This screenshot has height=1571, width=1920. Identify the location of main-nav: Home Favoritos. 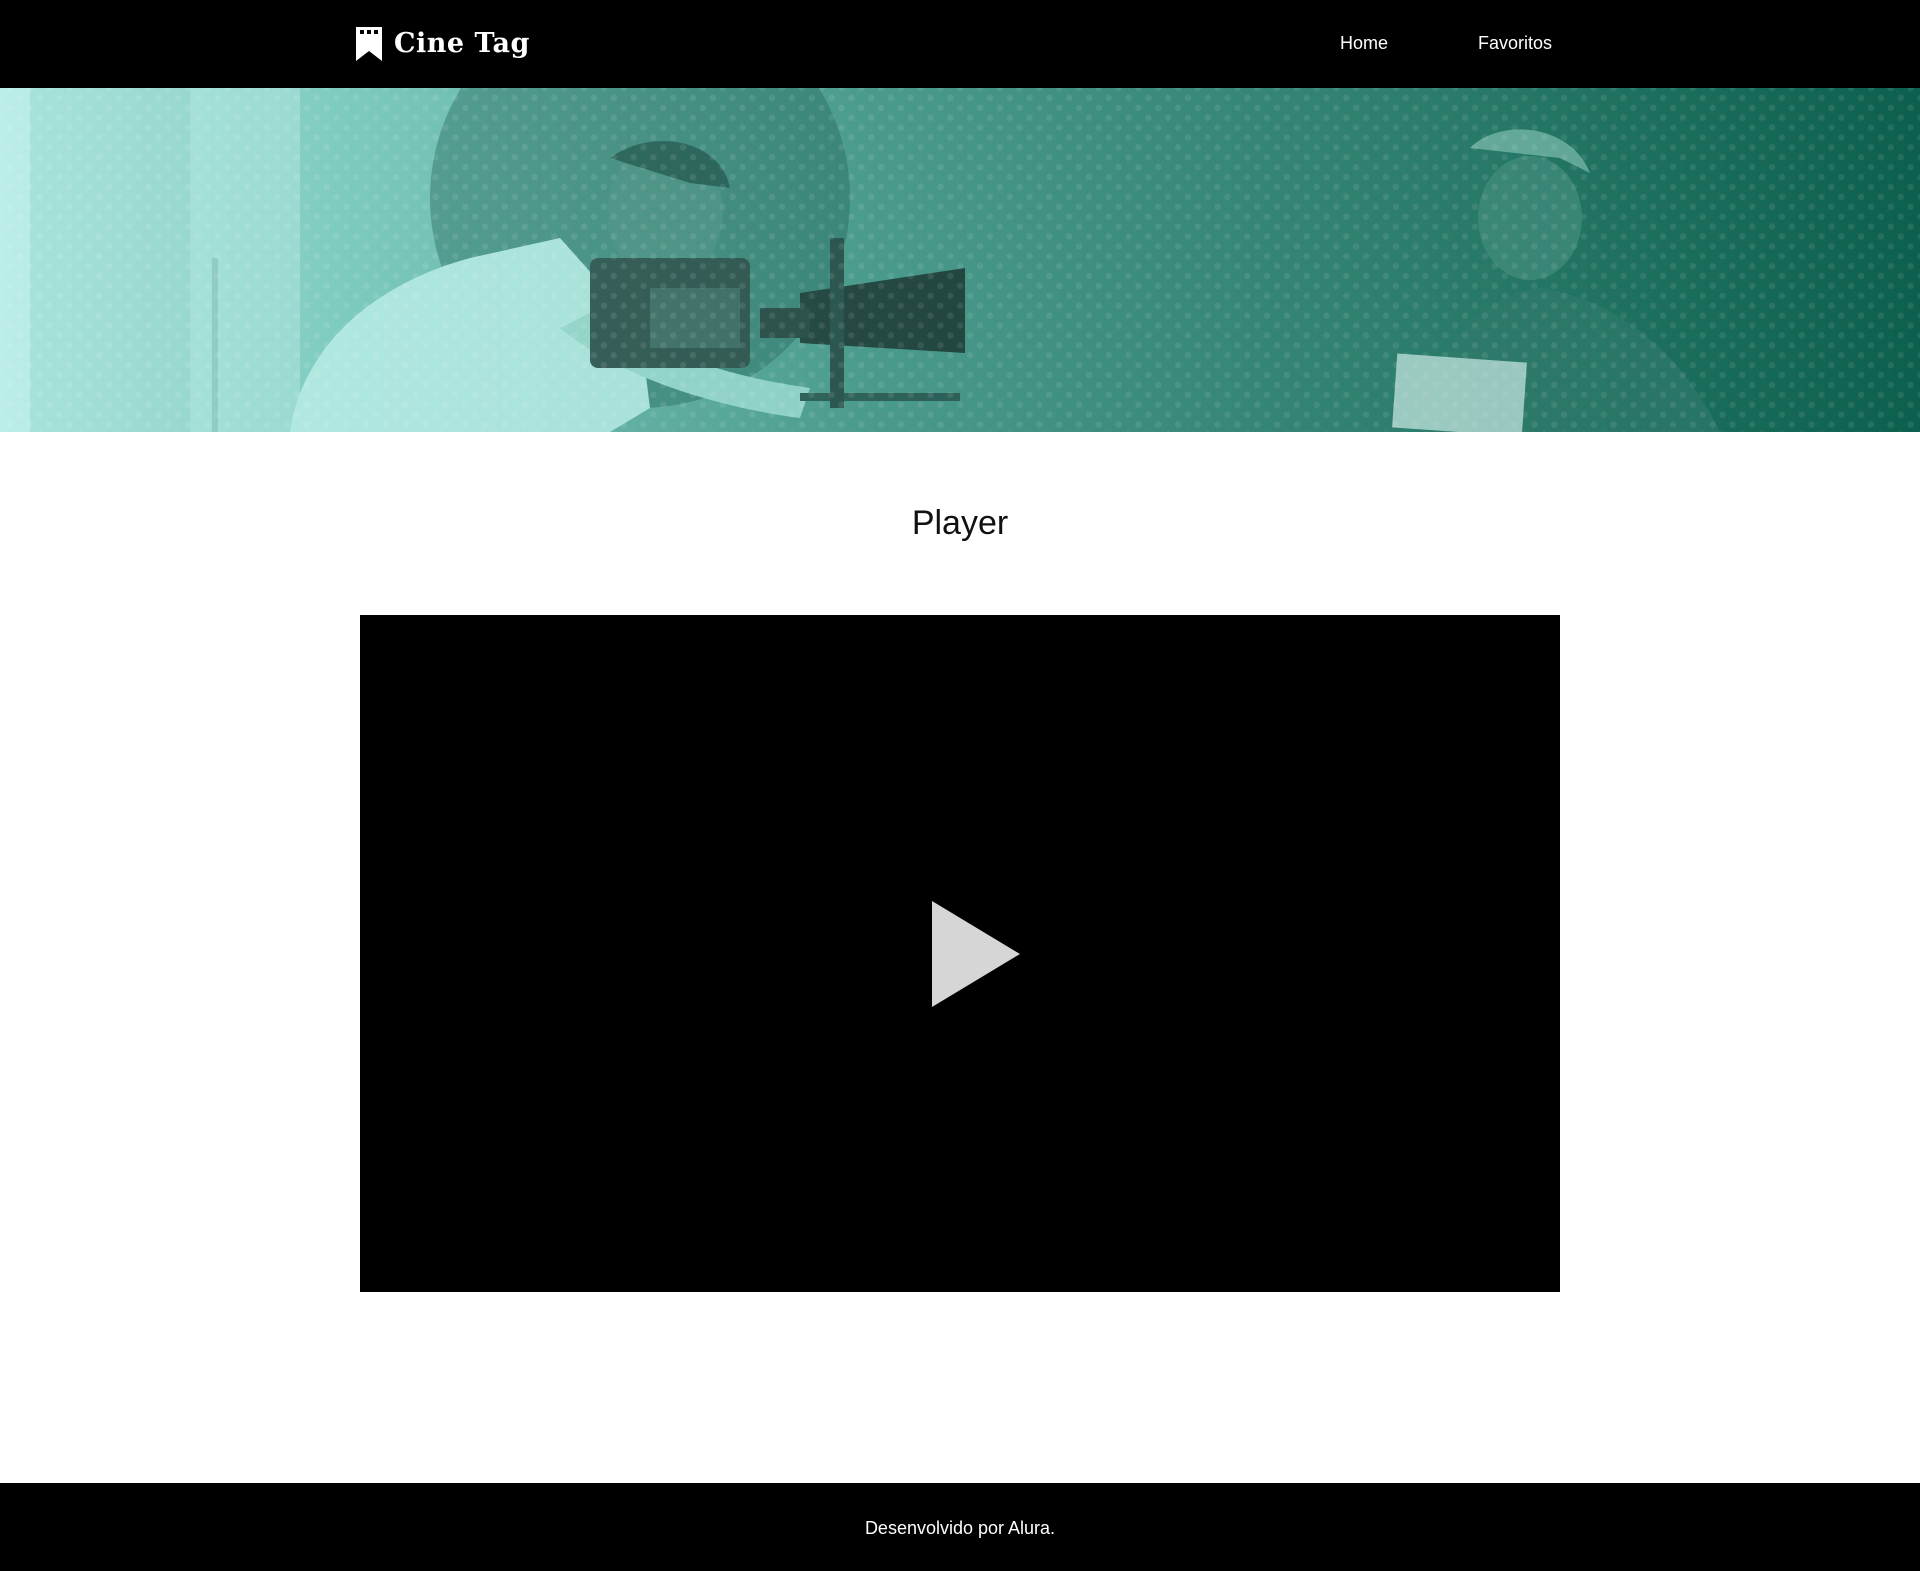
(1425, 44).